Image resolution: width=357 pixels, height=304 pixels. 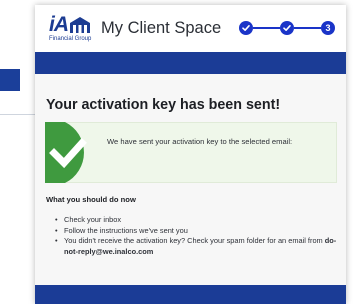 What do you see at coordinates (19, 114) in the screenshot?
I see `background-divider` at bounding box center [19, 114].